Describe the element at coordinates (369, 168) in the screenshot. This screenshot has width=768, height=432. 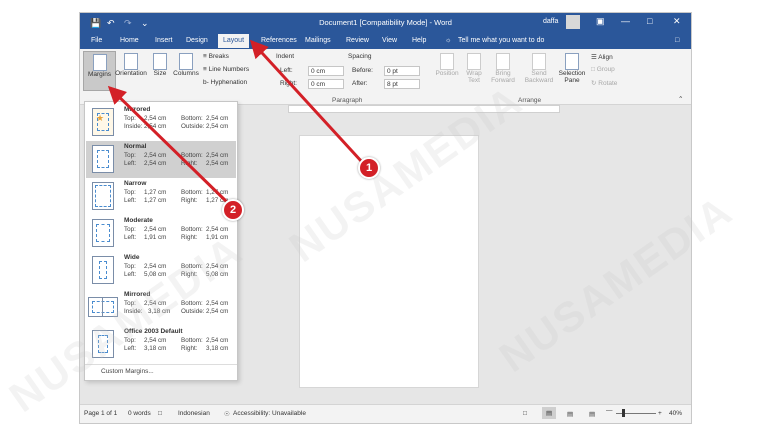
I see `step-marker-1: 1` at that location.